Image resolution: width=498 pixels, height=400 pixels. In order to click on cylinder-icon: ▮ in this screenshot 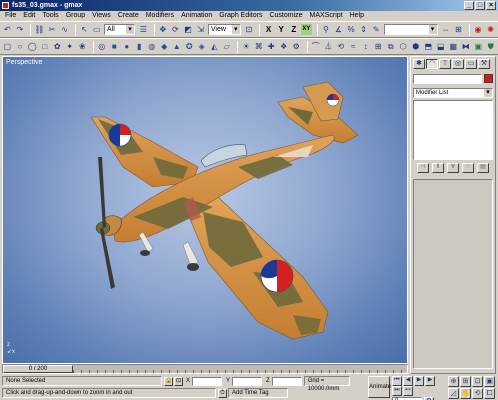, I will do `click(139, 46)`.